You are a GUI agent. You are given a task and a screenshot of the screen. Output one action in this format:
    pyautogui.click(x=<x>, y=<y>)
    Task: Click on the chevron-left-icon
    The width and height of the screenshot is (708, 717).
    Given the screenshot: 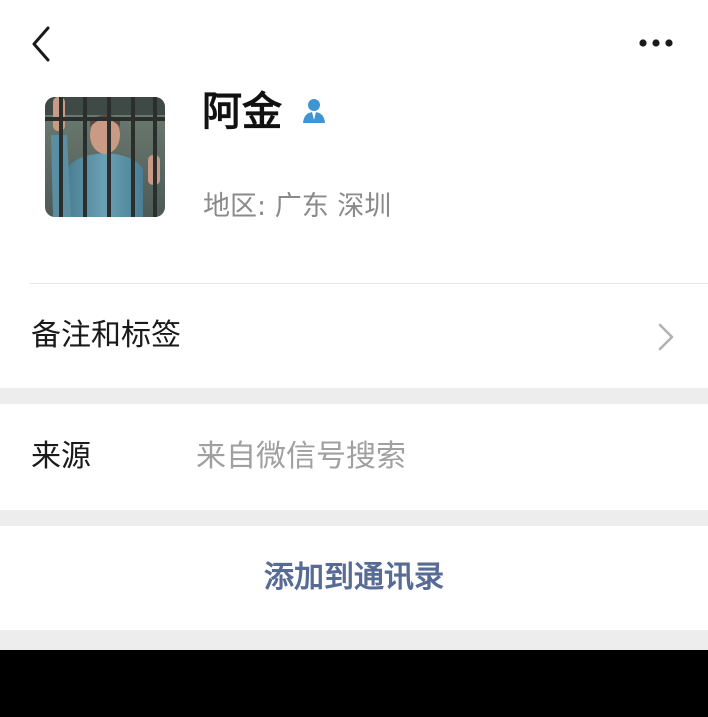 What is the action you would take?
    pyautogui.click(x=41, y=44)
    